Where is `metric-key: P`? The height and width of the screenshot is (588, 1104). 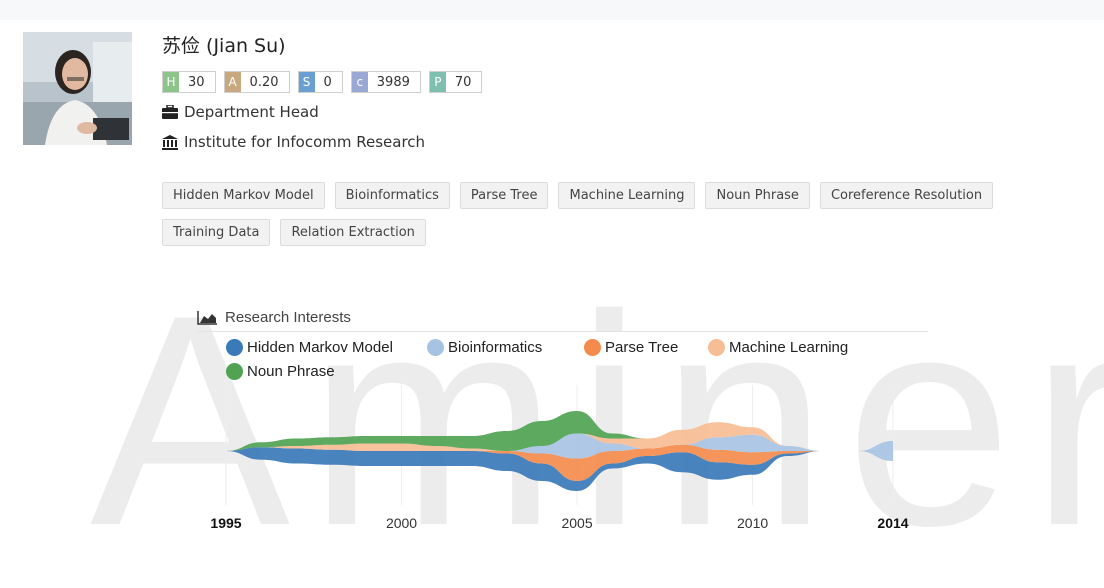 metric-key: P is located at coordinates (437, 82).